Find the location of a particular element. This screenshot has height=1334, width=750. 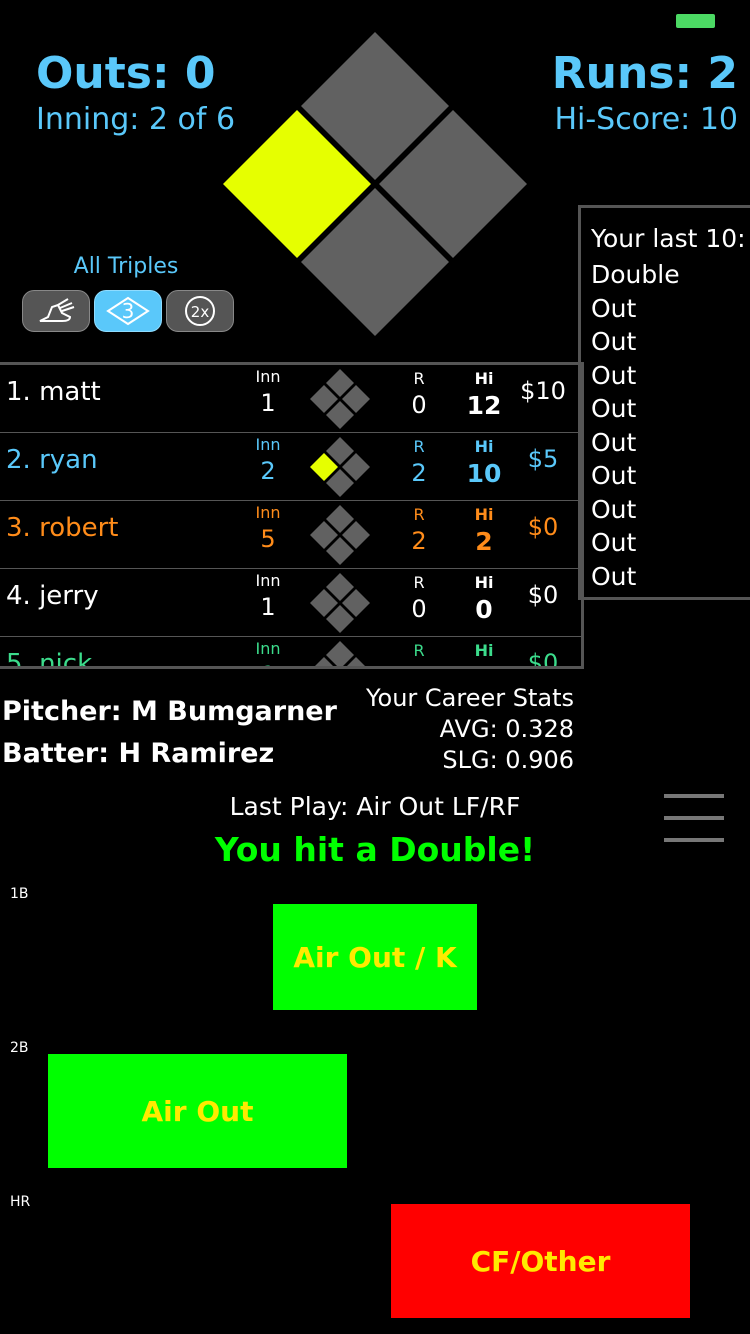

hi-score: Hi-Score: 10 is located at coordinates (646, 119).